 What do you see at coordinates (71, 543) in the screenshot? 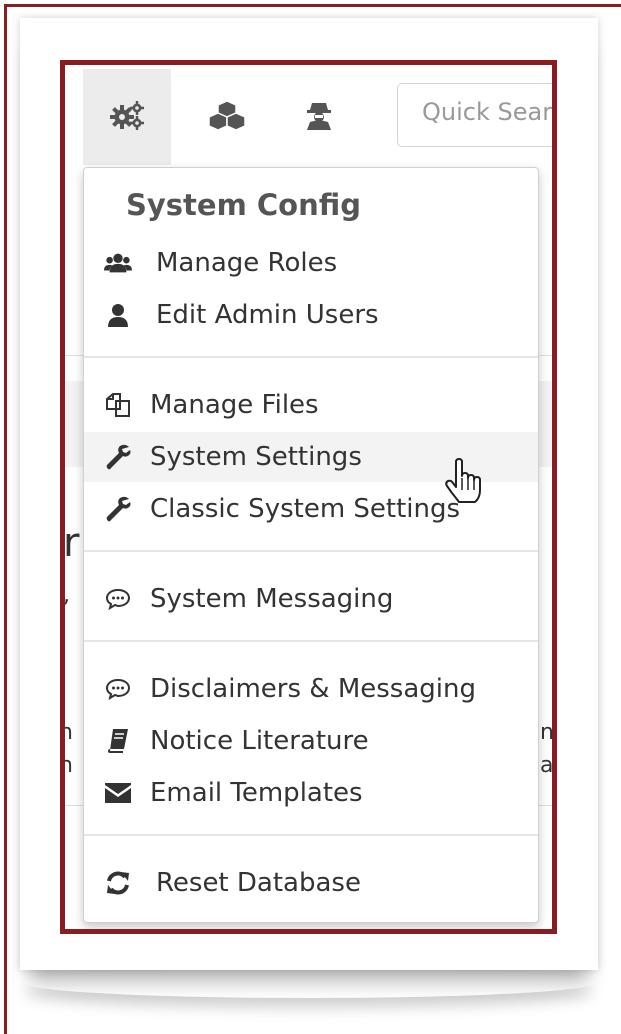
I see `bg-partial-text: r` at bounding box center [71, 543].